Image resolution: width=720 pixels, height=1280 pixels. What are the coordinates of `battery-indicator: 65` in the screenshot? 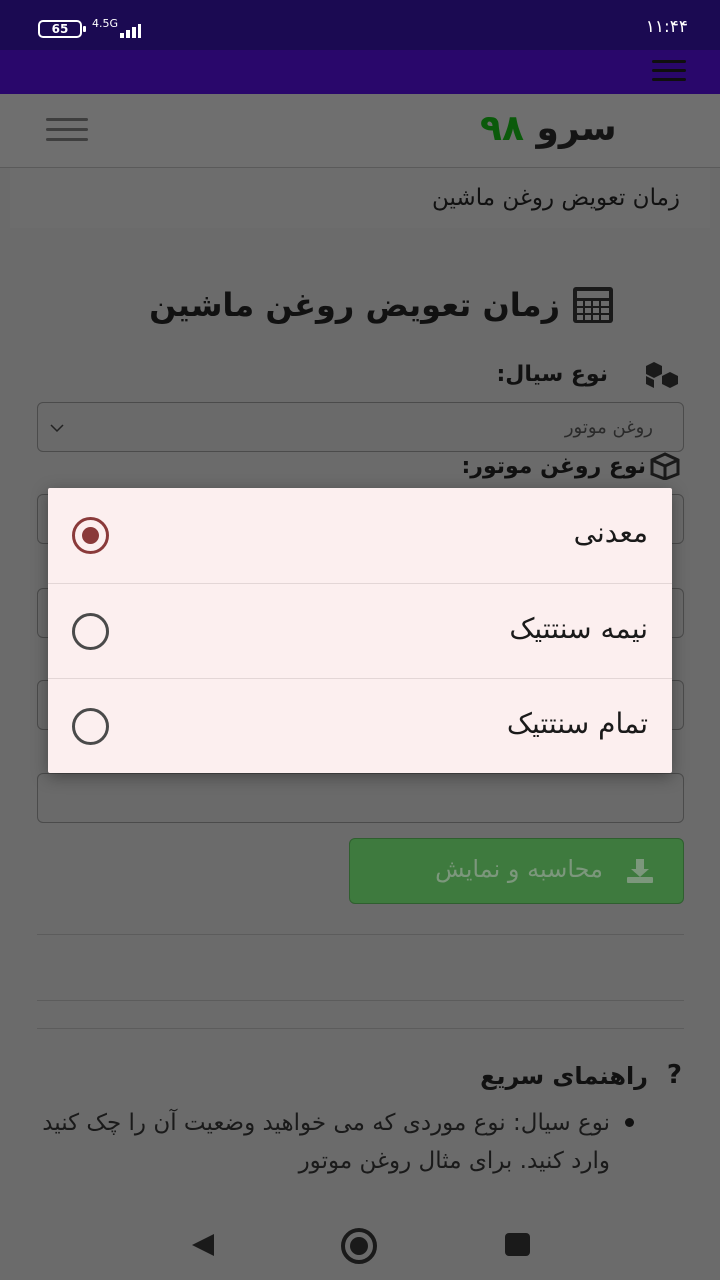 It's located at (62, 29).